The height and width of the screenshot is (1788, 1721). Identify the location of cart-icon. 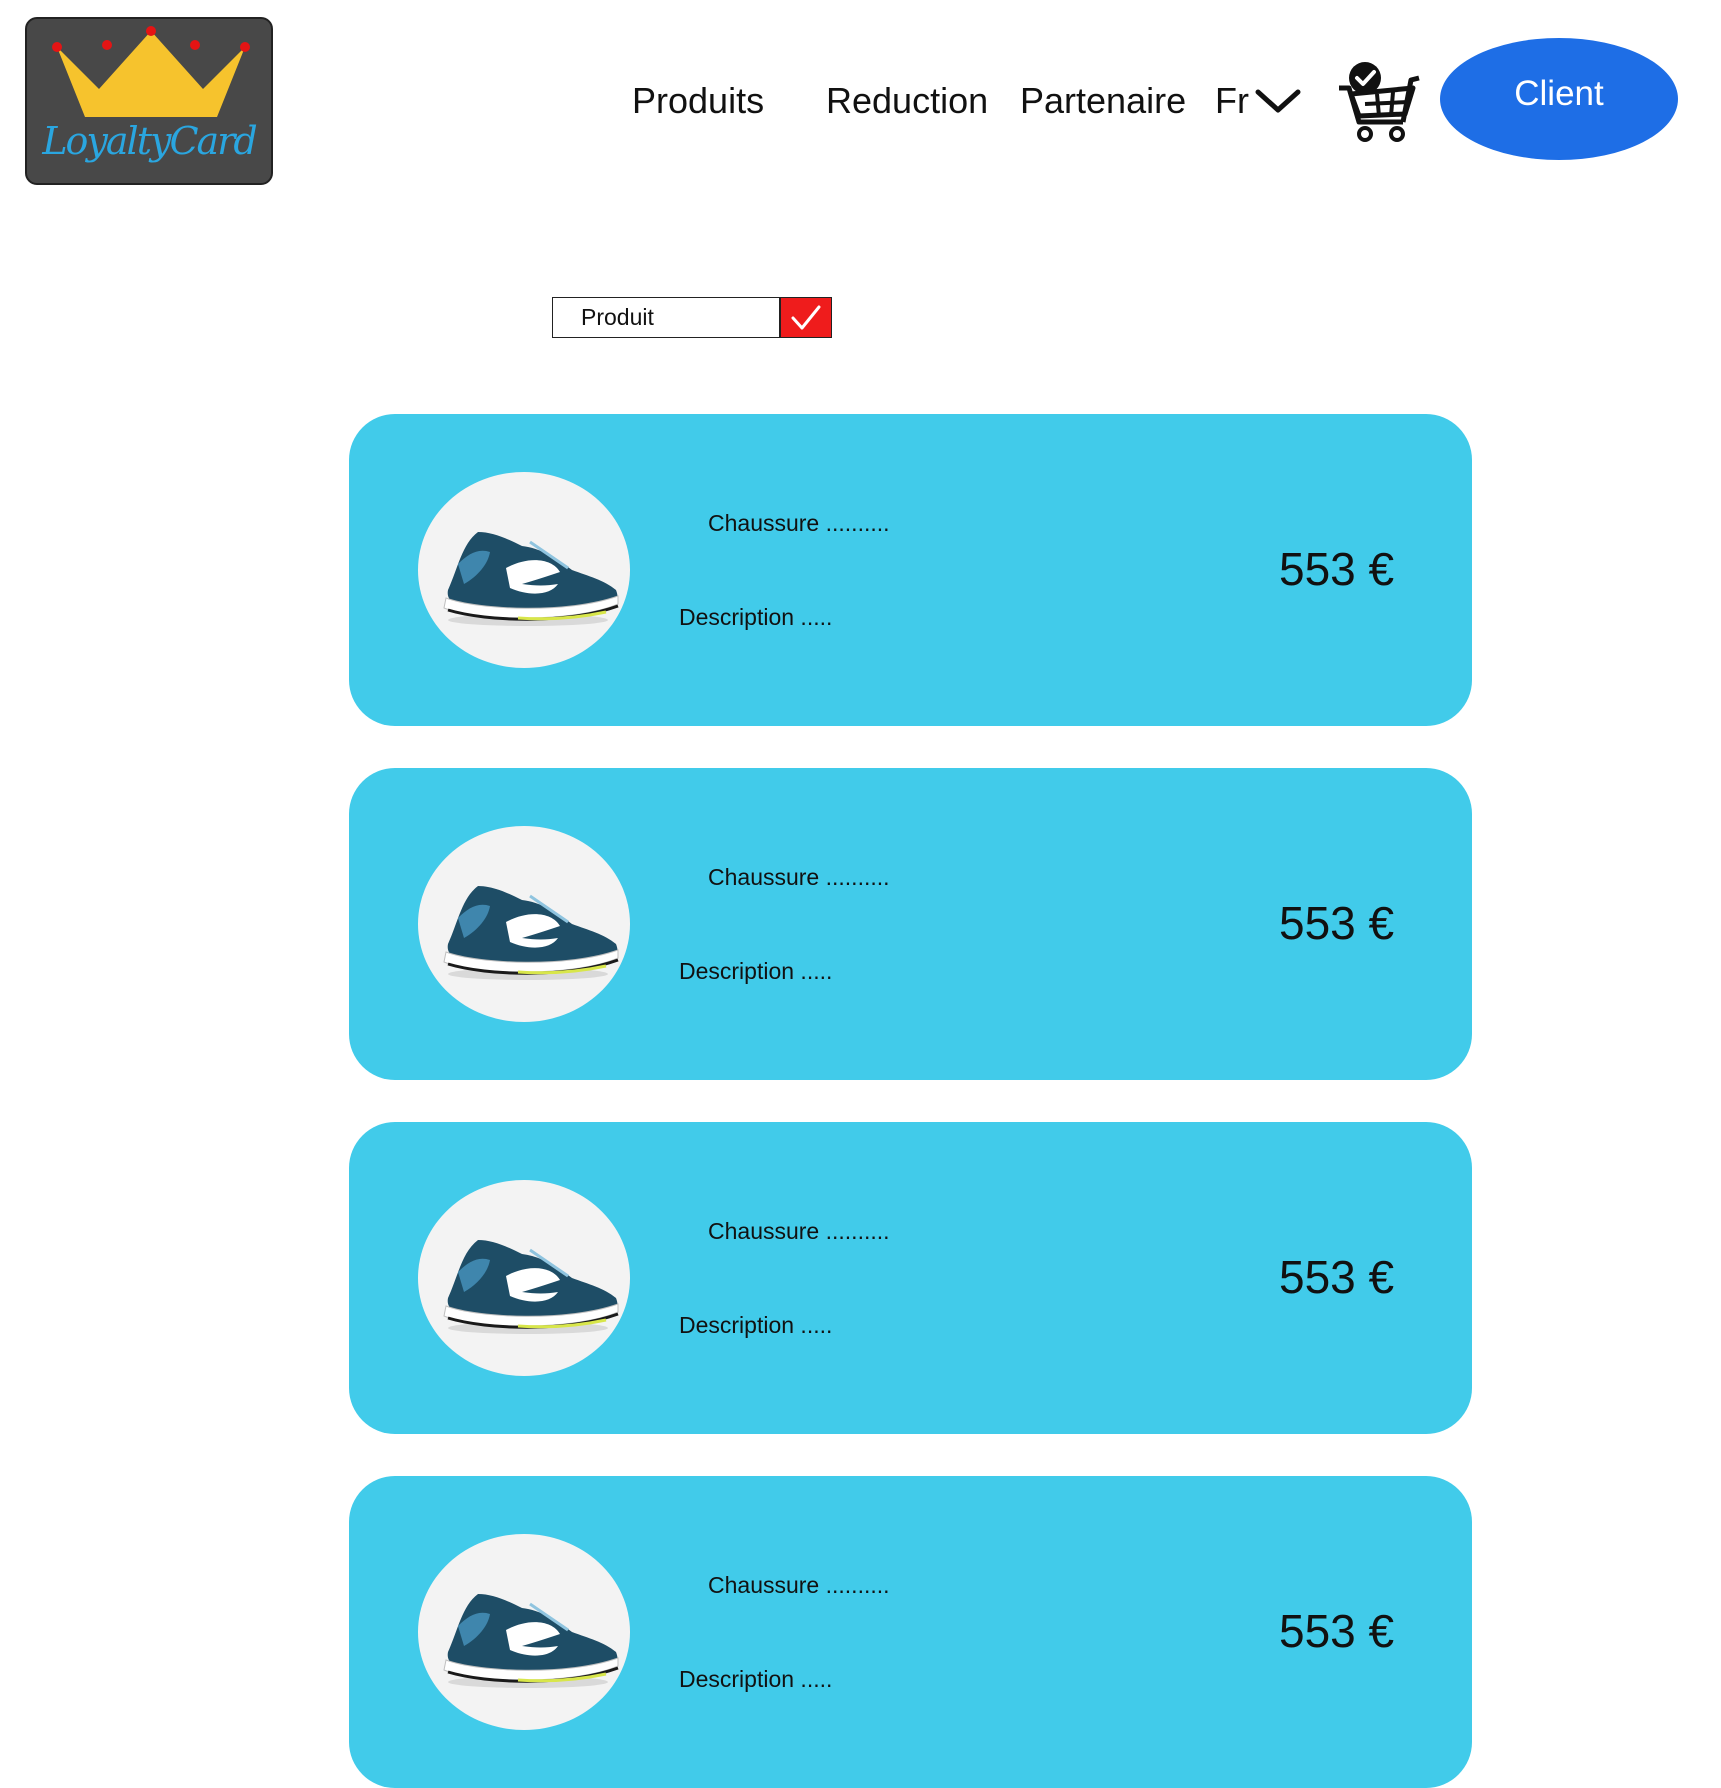
(1377, 102).